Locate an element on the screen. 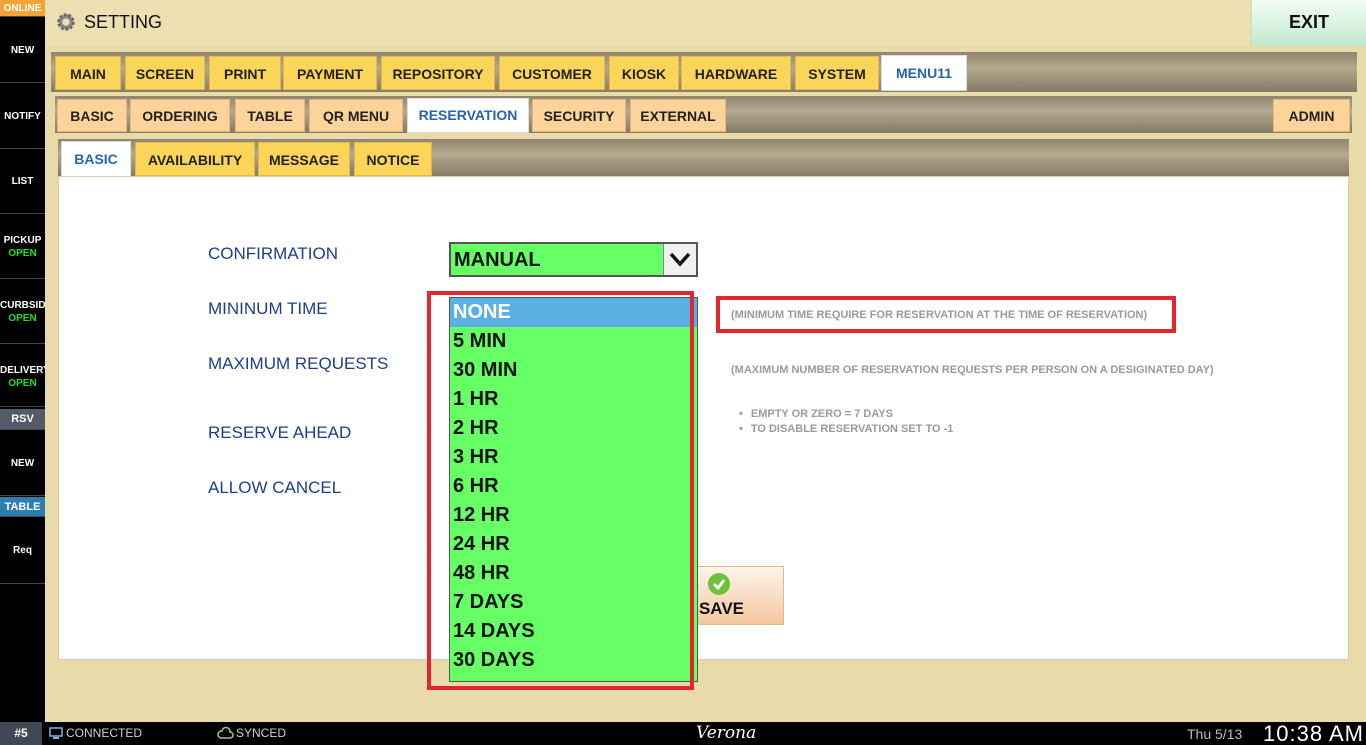  confirmation-label: CONFIRMATION is located at coordinates (273, 253).